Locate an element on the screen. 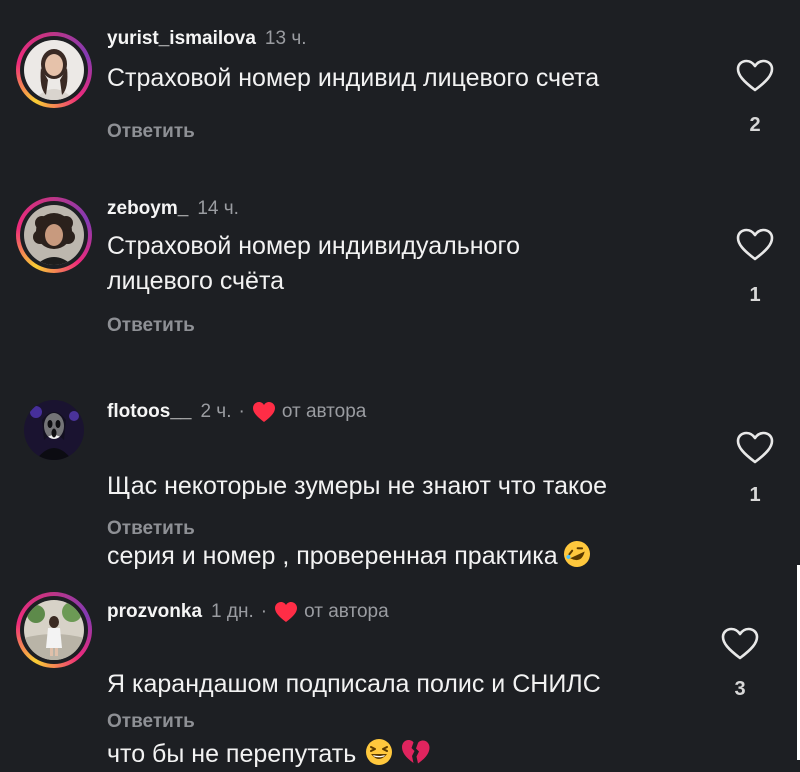 This screenshot has width=800, height=772. comment-time: 1 дн. is located at coordinates (232, 611).